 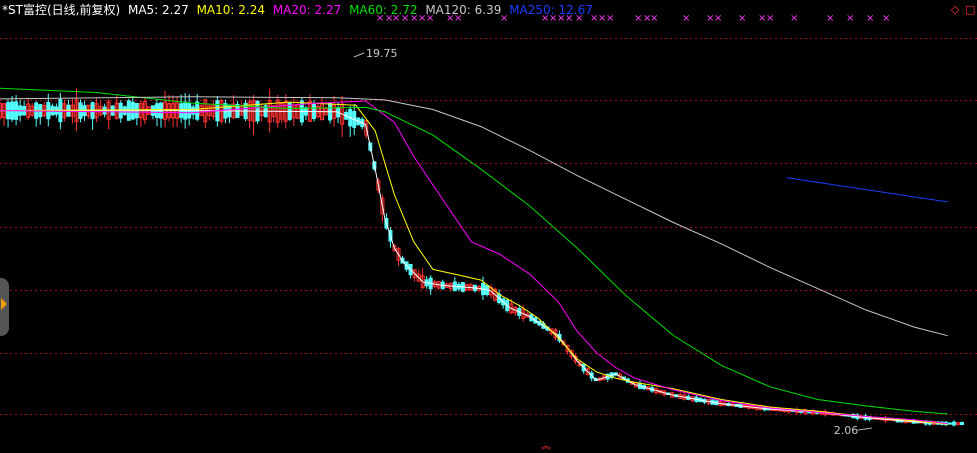 What do you see at coordinates (382, 53) in the screenshot?
I see `high-price-label: 19.75` at bounding box center [382, 53].